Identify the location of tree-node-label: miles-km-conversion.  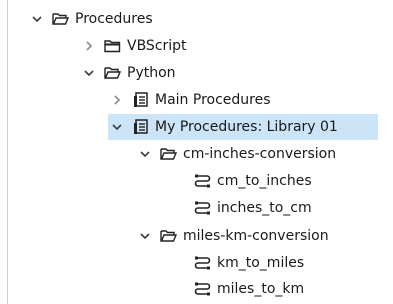
(256, 236).